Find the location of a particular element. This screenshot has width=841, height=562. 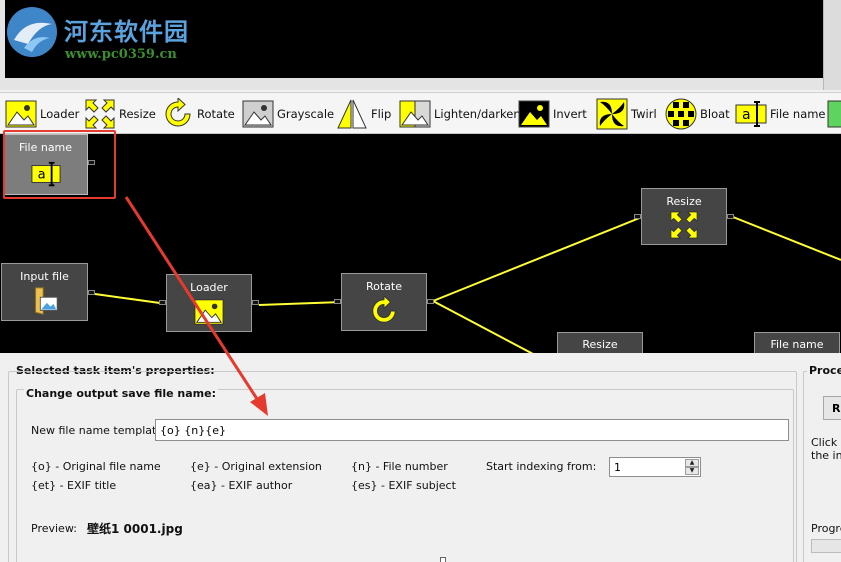

invert-icon is located at coordinates (534, 114).